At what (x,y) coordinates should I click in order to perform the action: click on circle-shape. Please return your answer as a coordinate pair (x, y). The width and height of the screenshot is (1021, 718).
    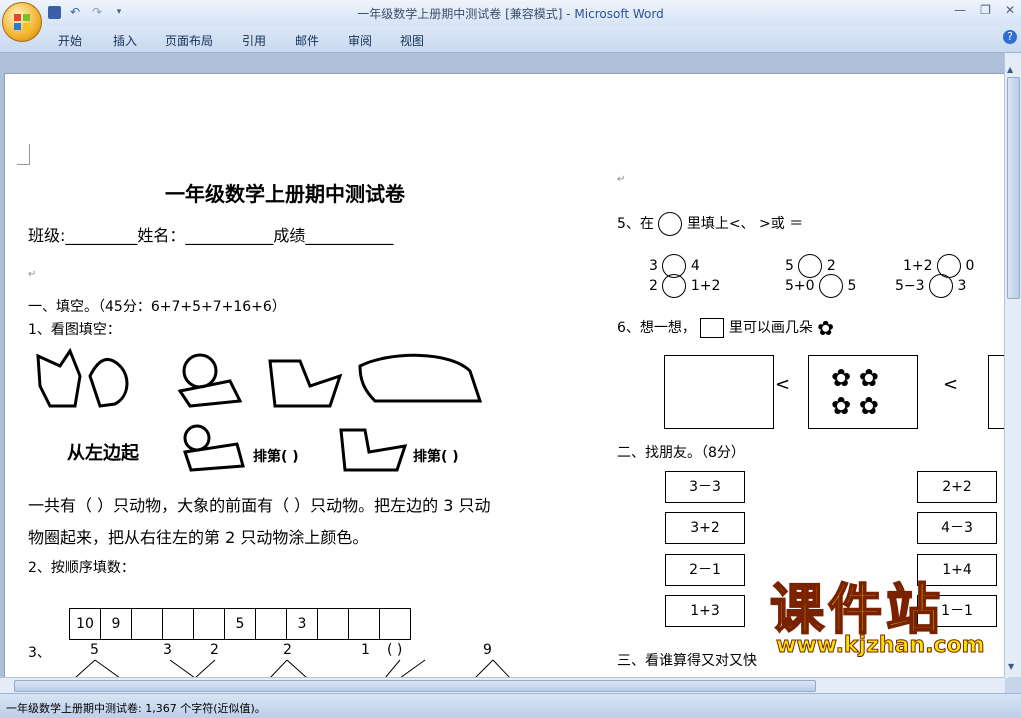
    Looking at the image, I should click on (670, 224).